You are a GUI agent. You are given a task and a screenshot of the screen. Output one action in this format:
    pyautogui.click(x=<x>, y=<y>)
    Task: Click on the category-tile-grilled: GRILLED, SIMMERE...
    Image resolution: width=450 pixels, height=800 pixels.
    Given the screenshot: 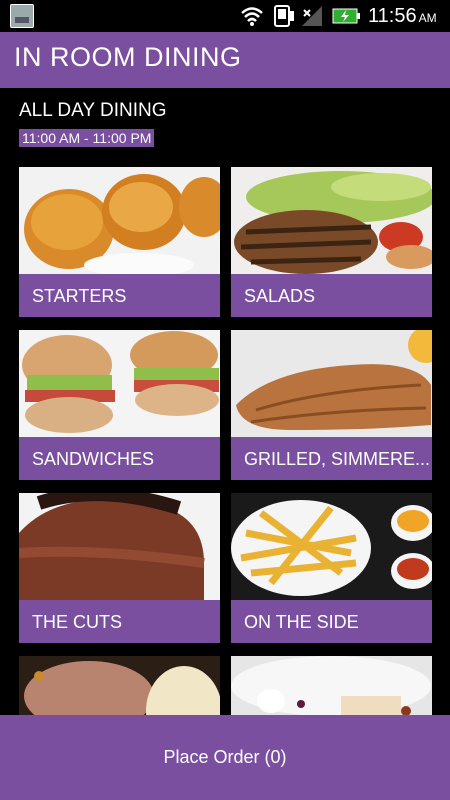 What is the action you would take?
    pyautogui.click(x=331, y=405)
    